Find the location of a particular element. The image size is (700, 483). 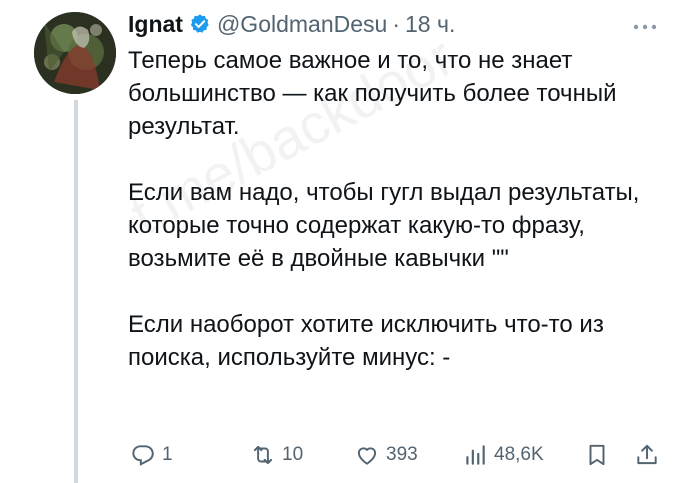

share-icon is located at coordinates (647, 454).